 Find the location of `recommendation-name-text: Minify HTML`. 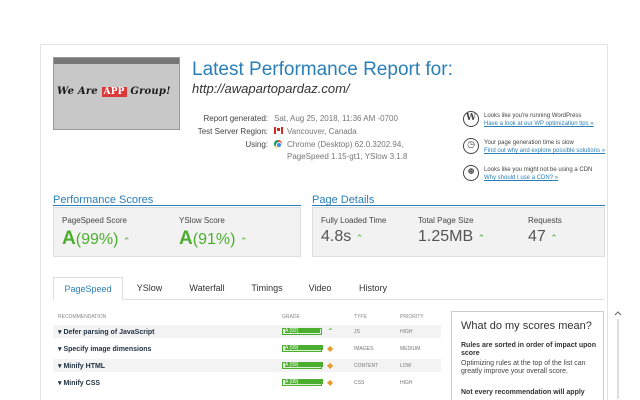

recommendation-name-text: Minify HTML is located at coordinates (84, 366).